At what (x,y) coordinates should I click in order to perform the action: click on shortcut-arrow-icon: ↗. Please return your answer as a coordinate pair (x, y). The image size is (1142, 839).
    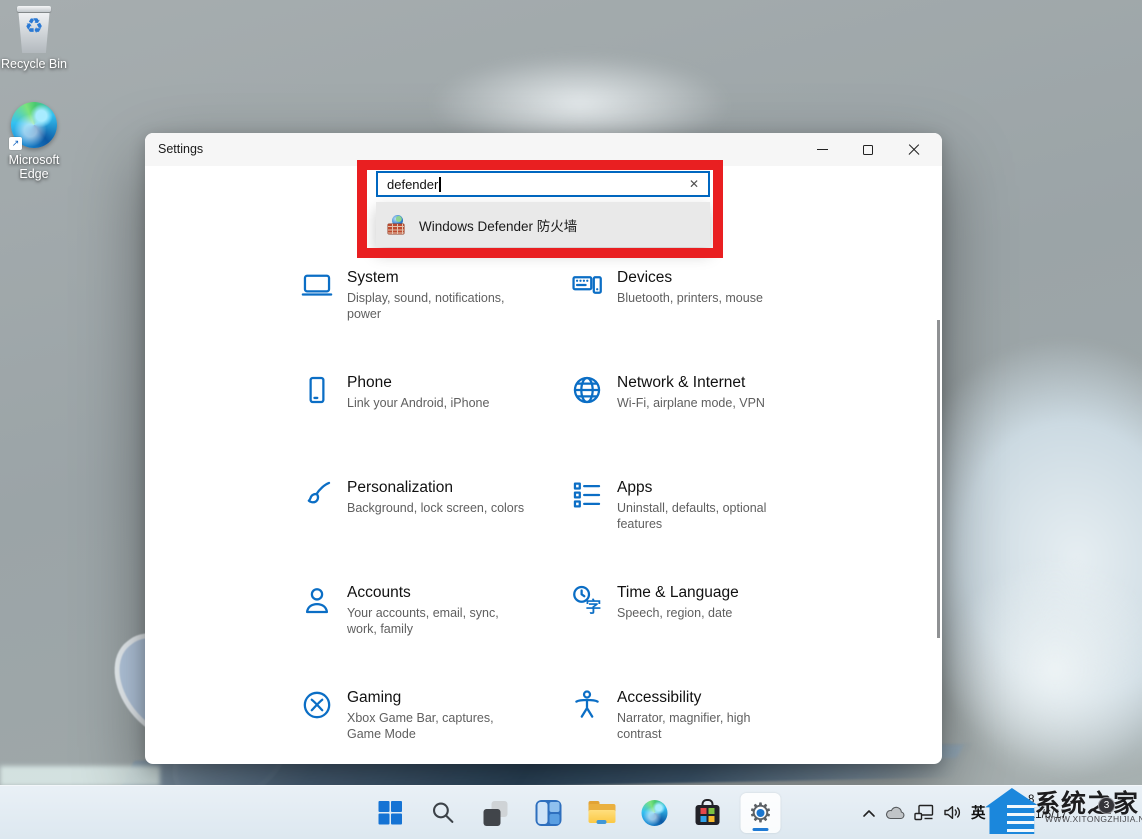
    Looking at the image, I should click on (15, 143).